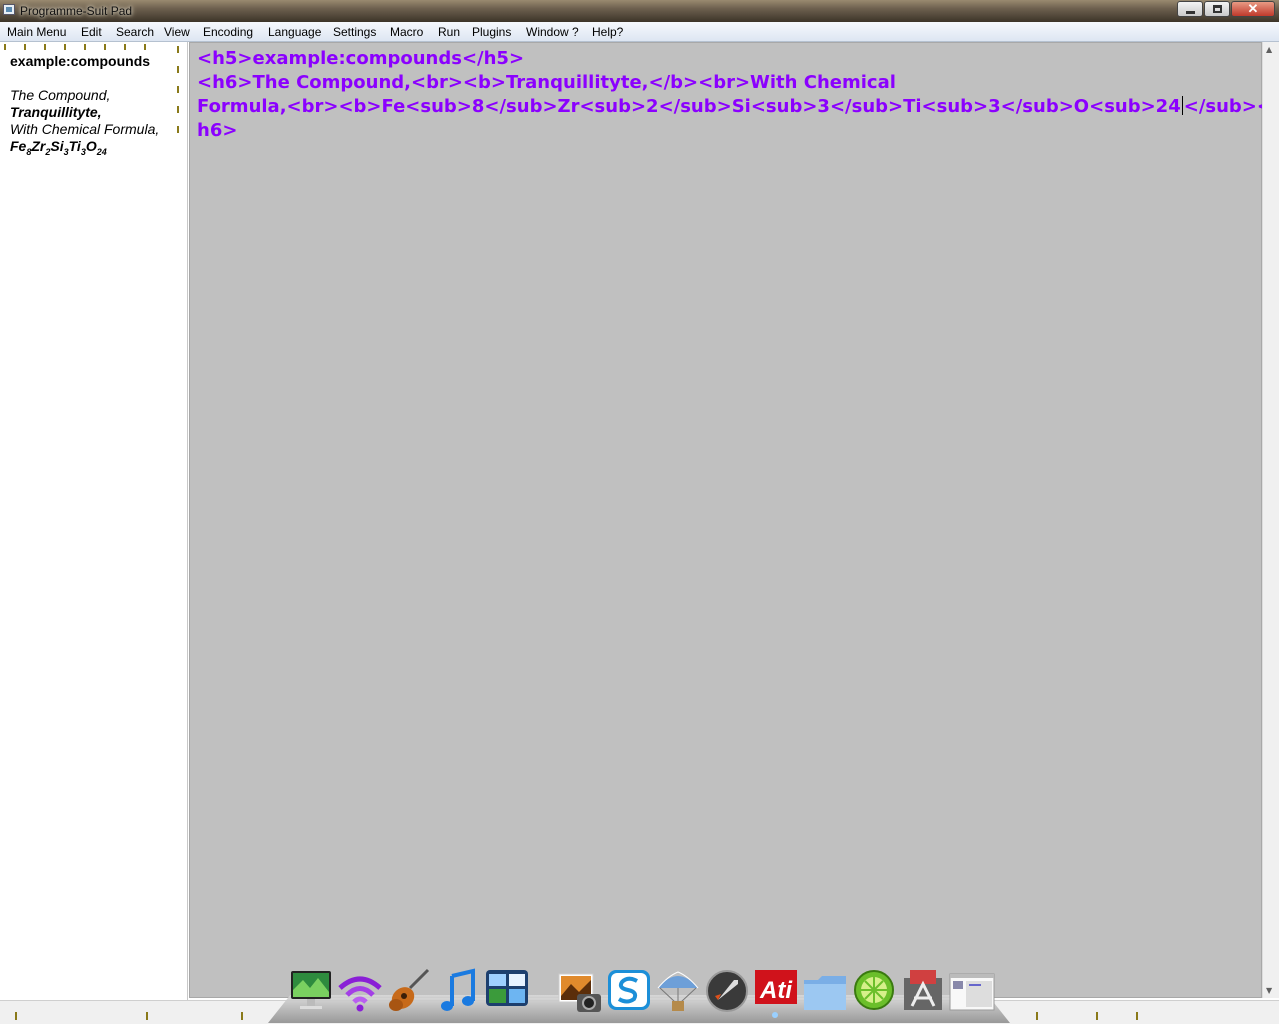 This screenshot has width=1279, height=1024. What do you see at coordinates (228, 32) in the screenshot?
I see `menu-encoding: Encoding` at bounding box center [228, 32].